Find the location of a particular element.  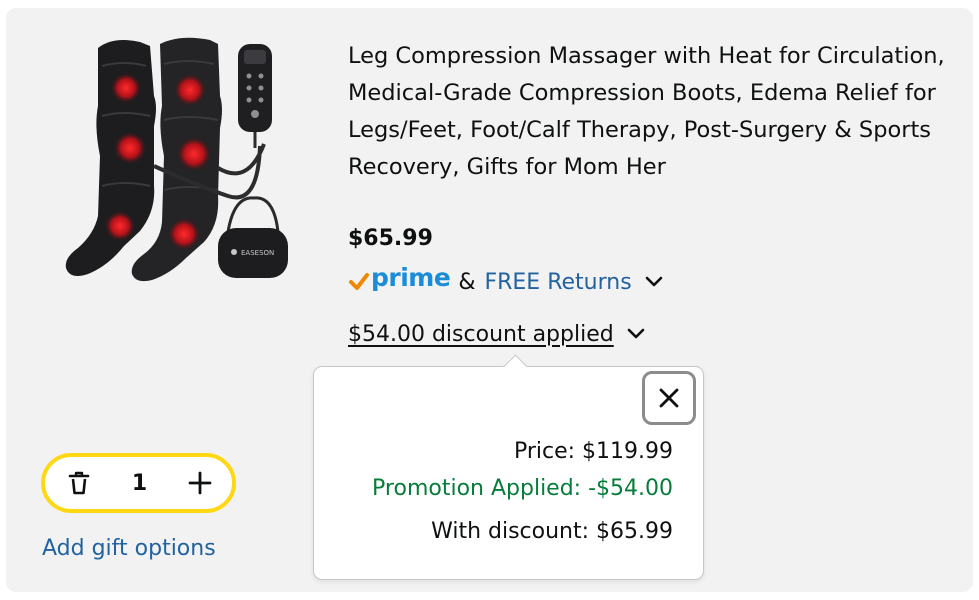

quantity-value: 1 is located at coordinates (139, 483).